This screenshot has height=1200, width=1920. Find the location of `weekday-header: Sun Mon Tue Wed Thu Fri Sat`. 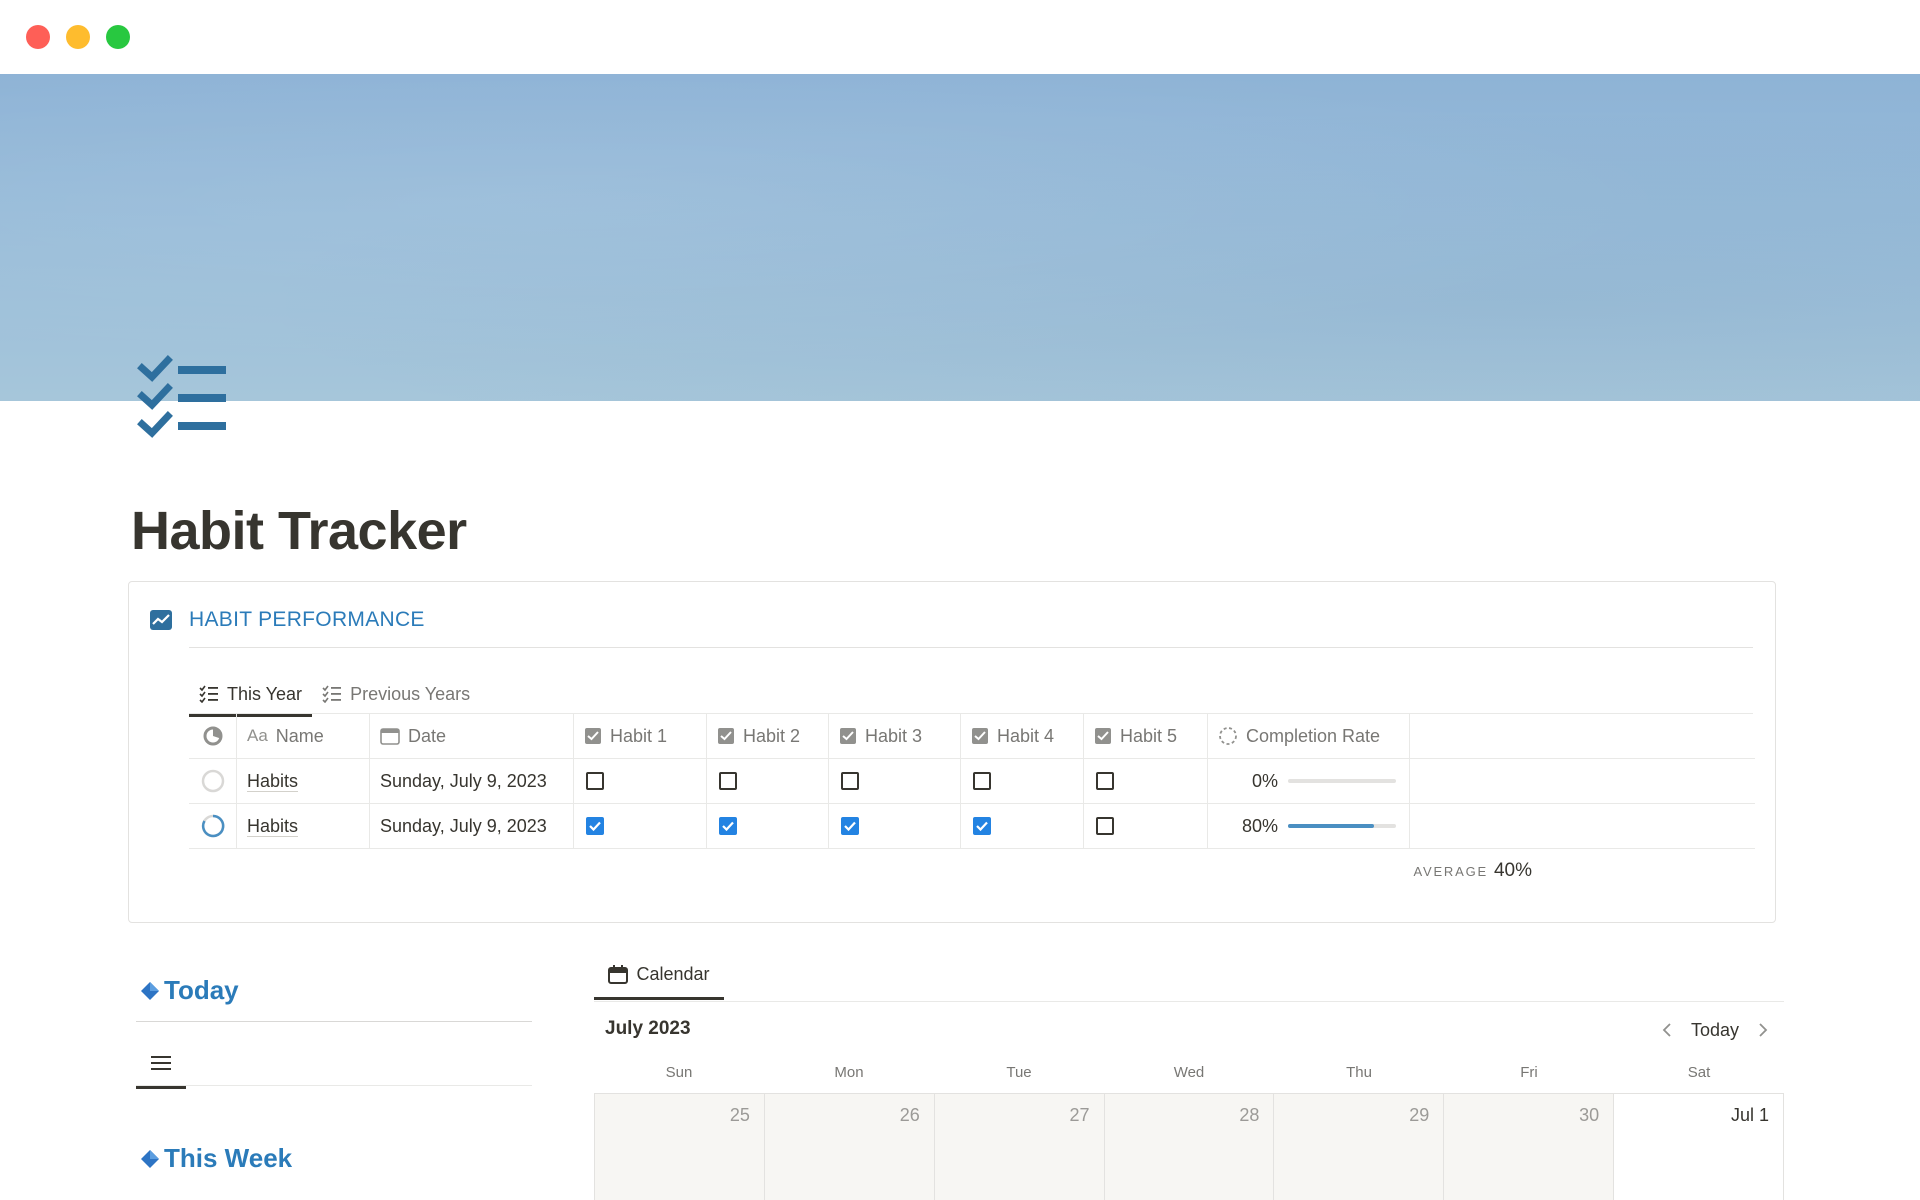

weekday-header: Sun Mon Tue Wed Thu Fri Sat is located at coordinates (1189, 1072).